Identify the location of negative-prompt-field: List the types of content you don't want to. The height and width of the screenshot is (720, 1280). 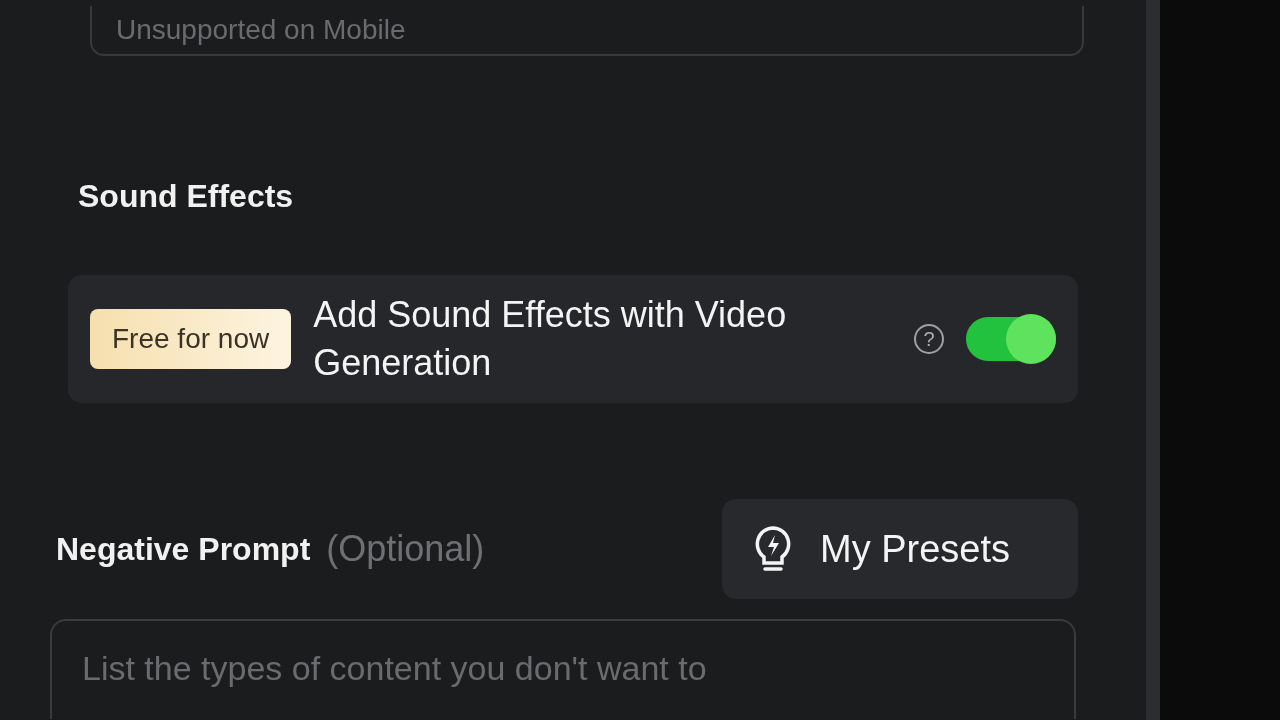
(563, 669).